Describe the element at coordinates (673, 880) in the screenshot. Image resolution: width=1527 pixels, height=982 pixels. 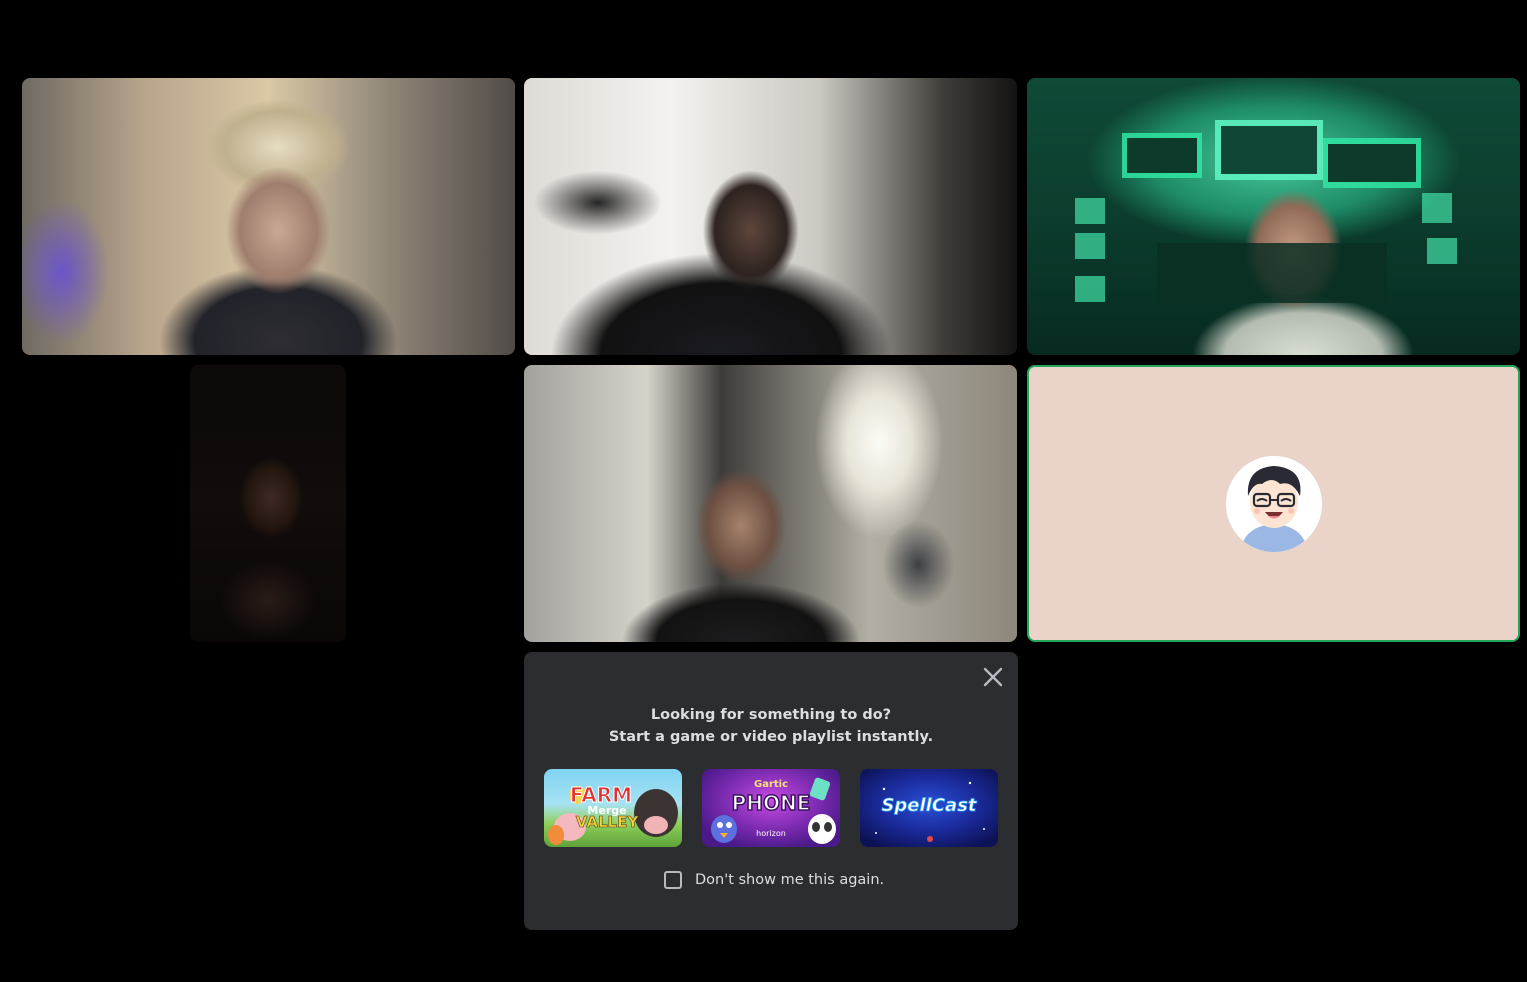
I see `checkbox` at that location.